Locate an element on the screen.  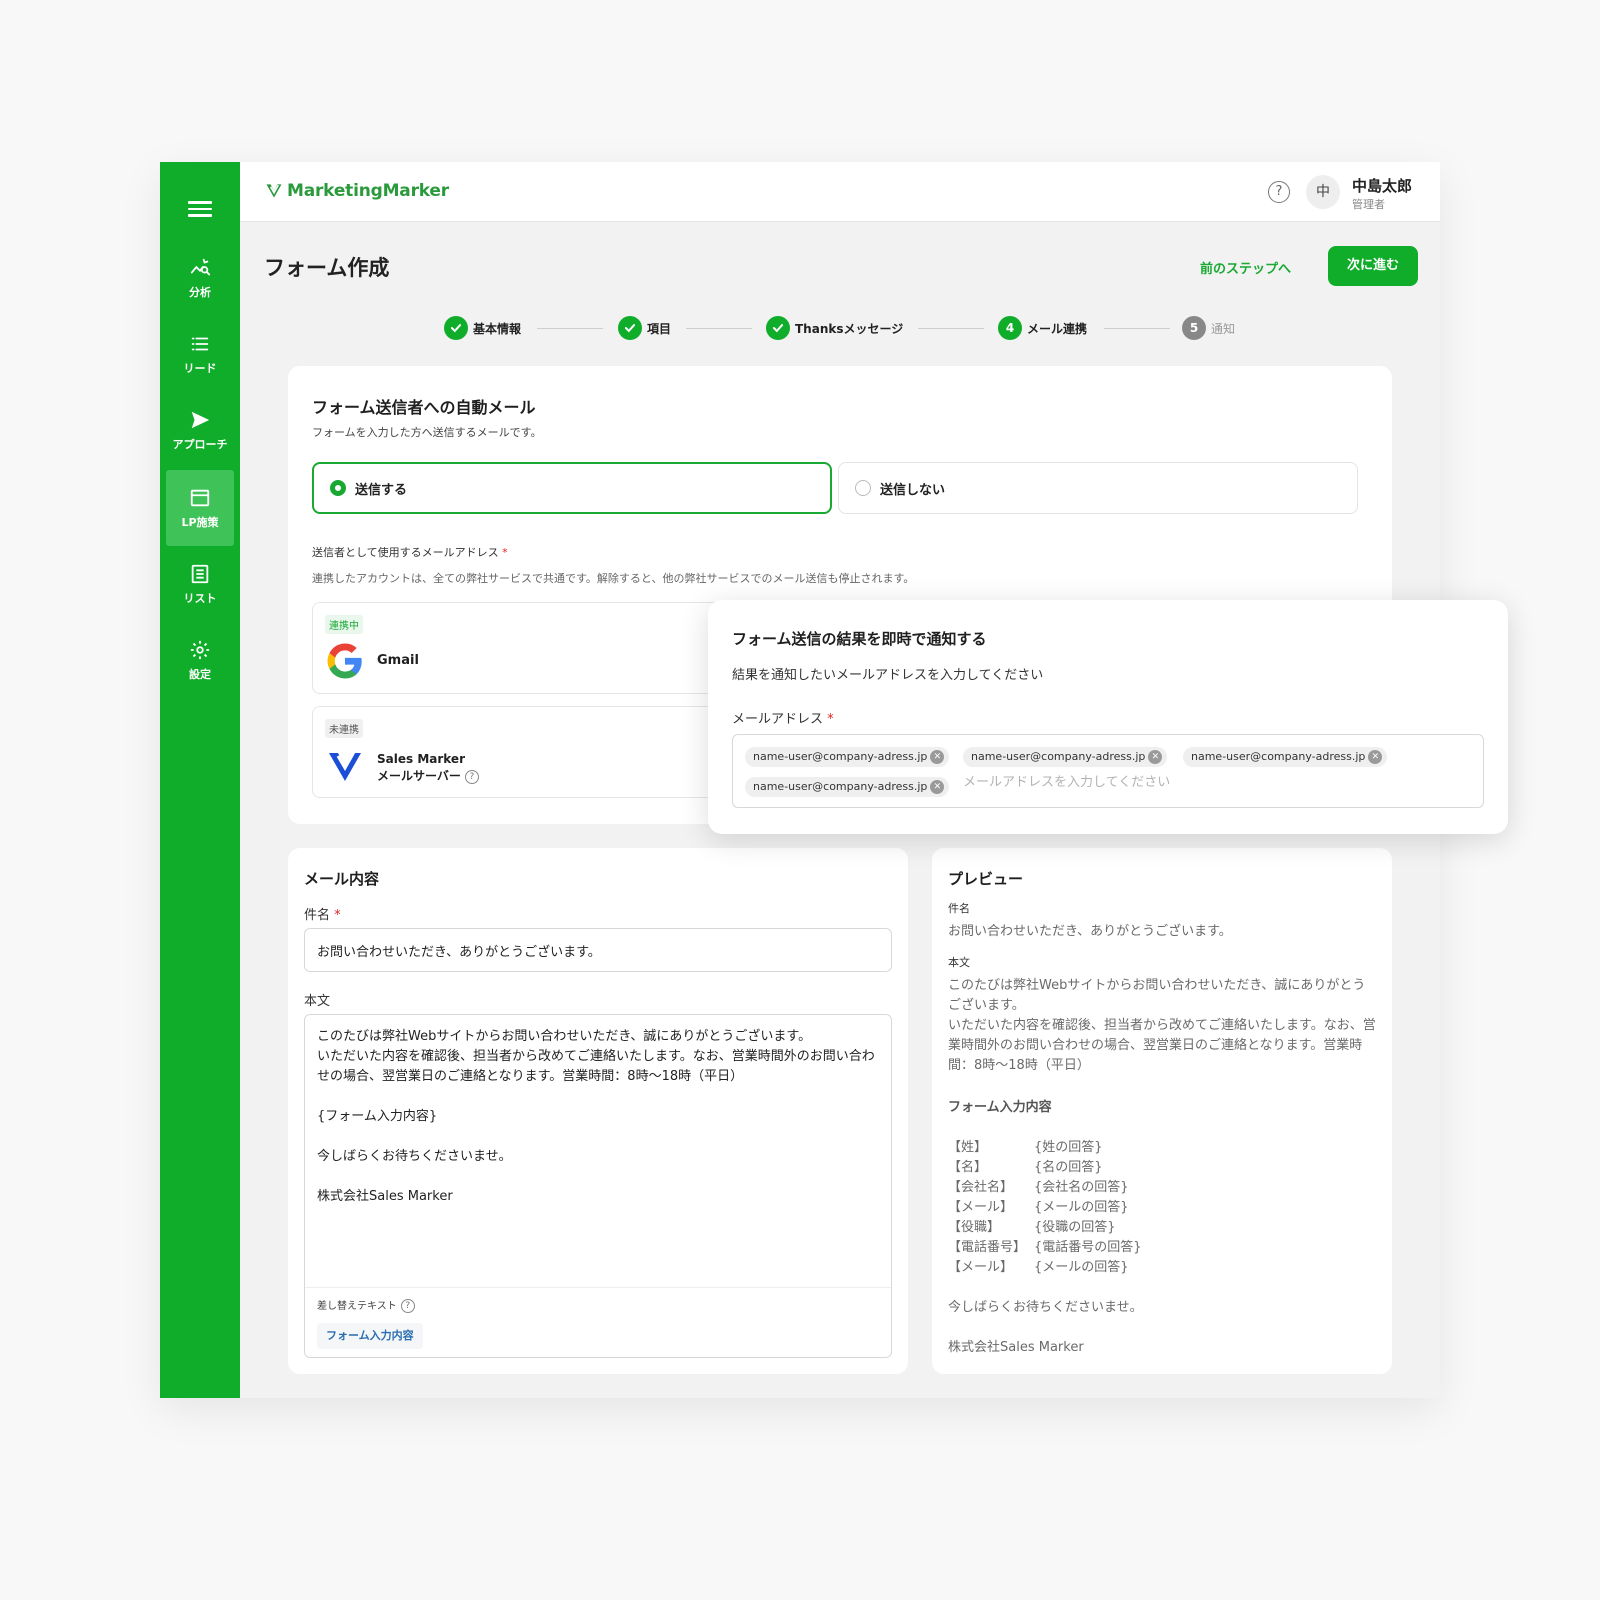
status-badge: 未連携 is located at coordinates (344, 728).